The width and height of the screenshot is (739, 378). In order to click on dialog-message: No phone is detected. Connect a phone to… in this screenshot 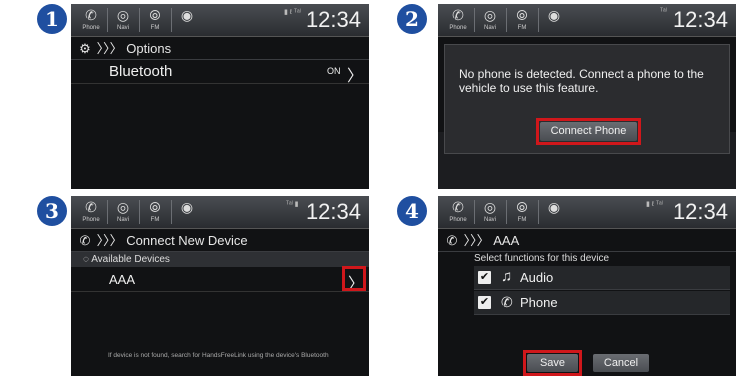, I will do `click(581, 81)`.